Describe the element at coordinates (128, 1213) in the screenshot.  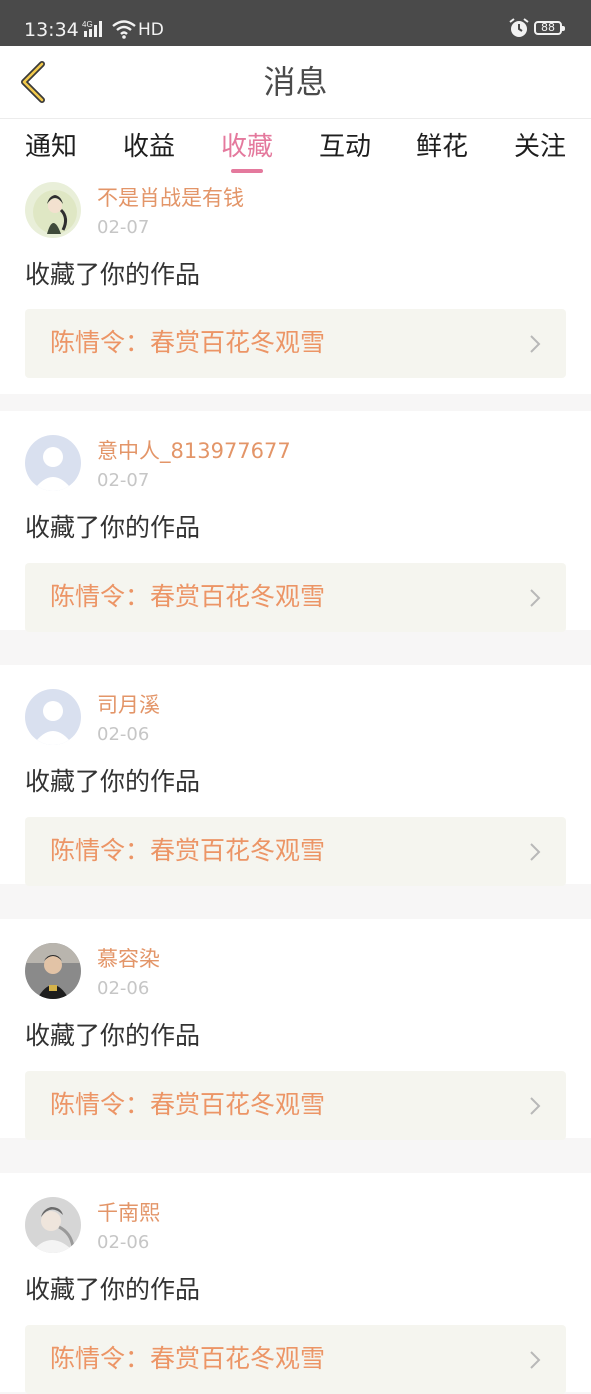
I see `username: 千南熙` at that location.